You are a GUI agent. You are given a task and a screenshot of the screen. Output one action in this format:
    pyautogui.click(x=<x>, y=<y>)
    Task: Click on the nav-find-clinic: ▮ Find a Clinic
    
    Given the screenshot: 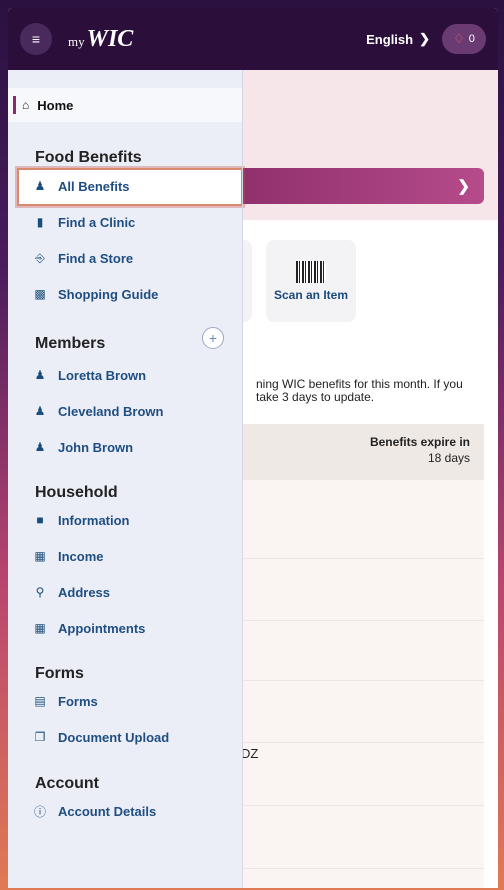 What is the action you would take?
    pyautogui.click(x=84, y=222)
    